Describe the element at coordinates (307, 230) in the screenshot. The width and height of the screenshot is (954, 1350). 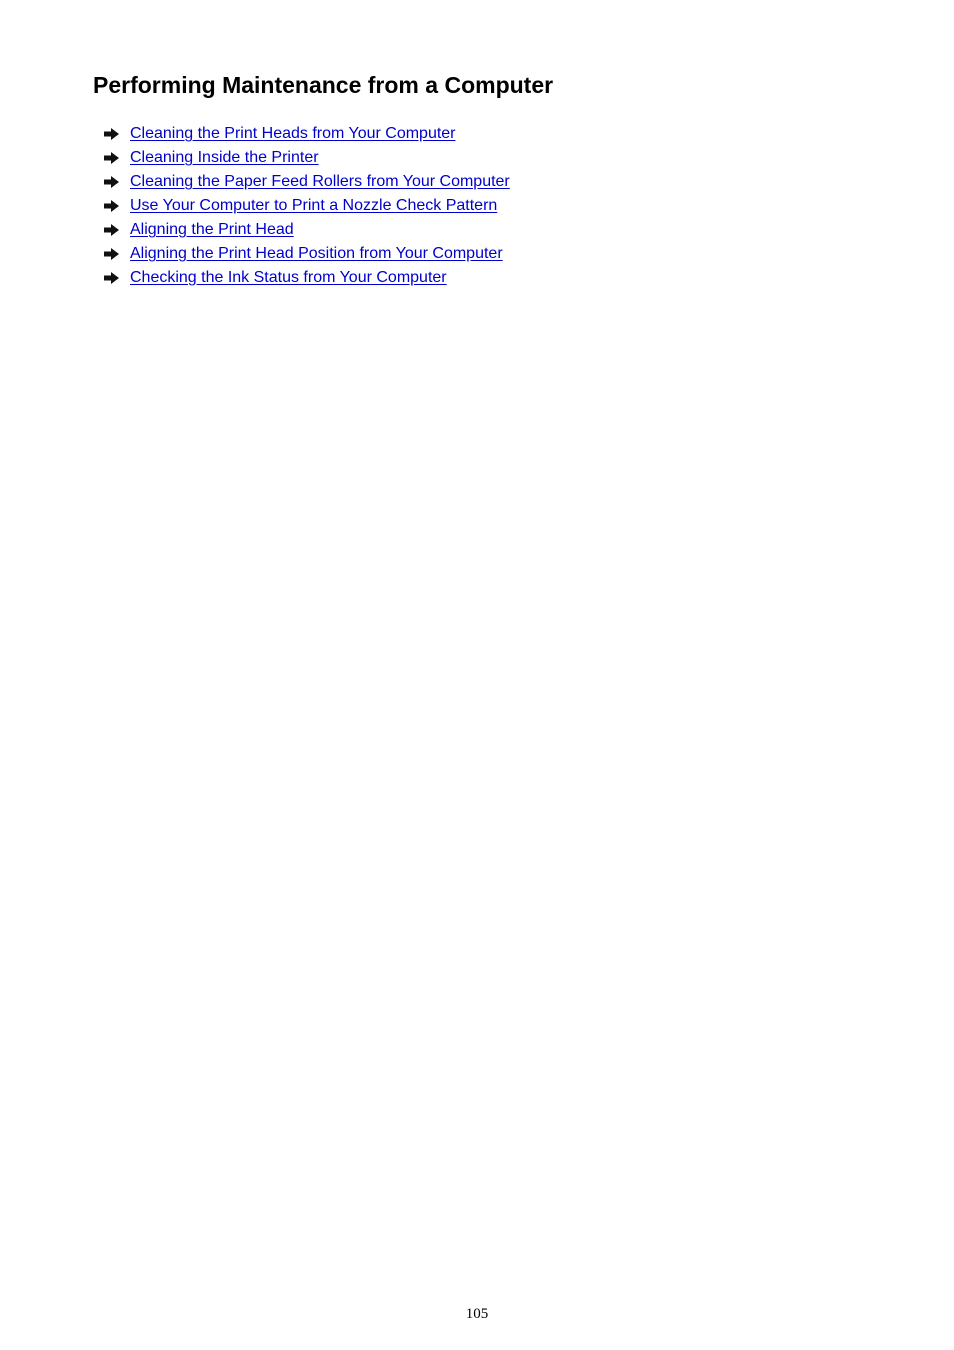
I see `list-item: Aligning the Print Head` at that location.